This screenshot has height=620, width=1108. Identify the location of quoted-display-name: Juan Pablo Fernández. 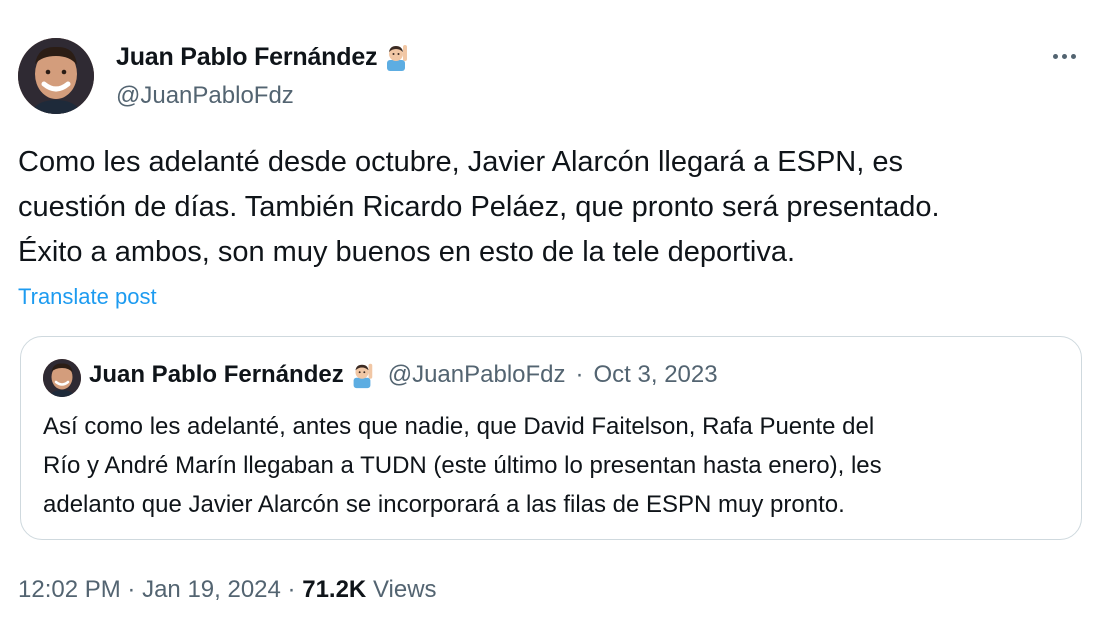
(216, 375).